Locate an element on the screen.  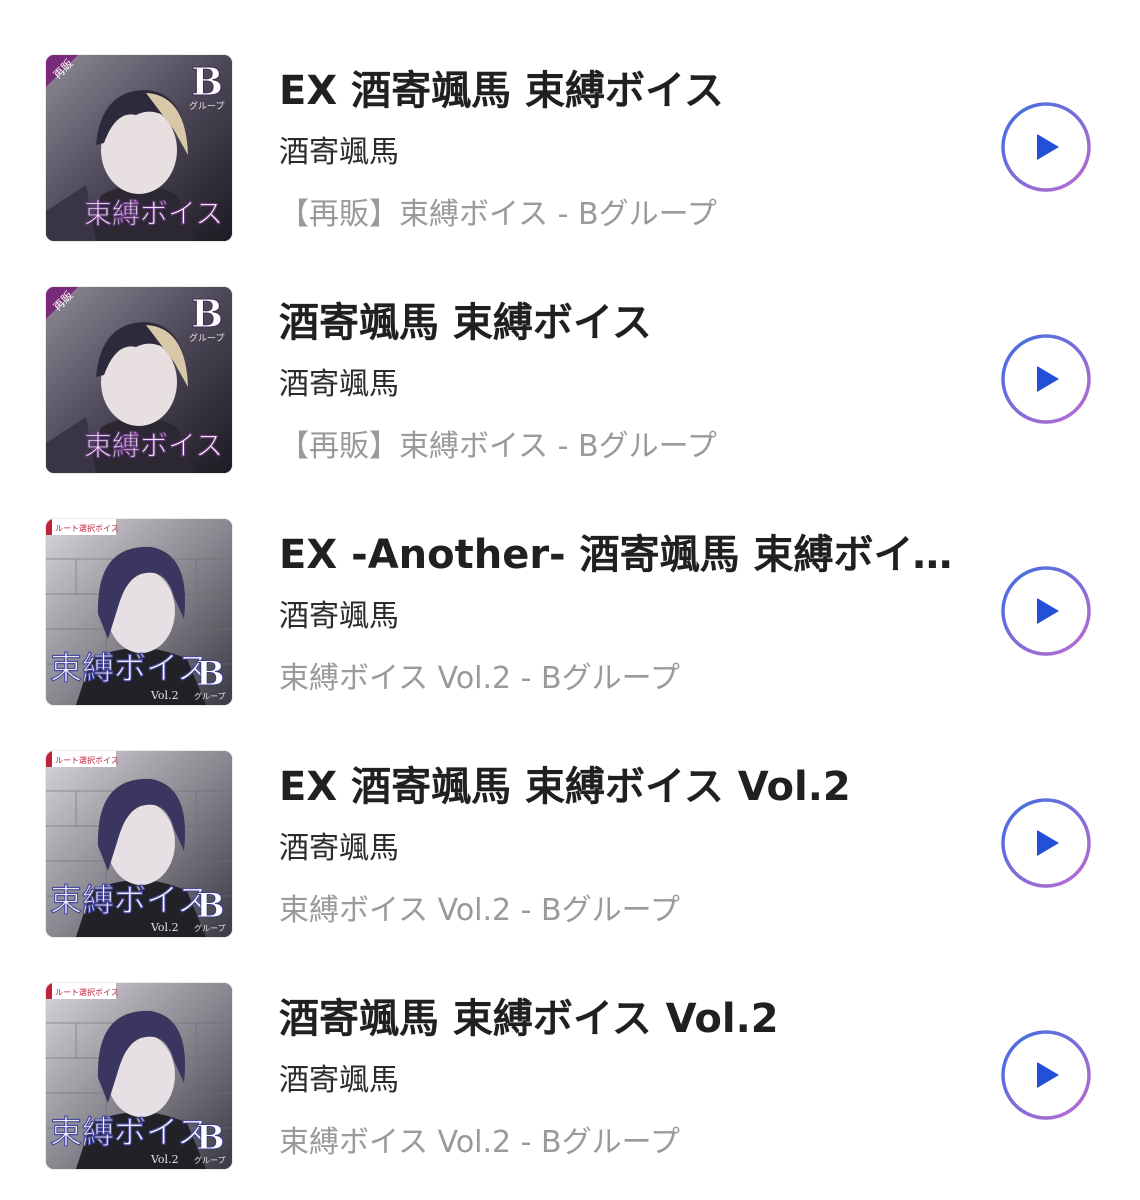
track-title: EX -Another- 酒寄颯馬 束縛ボイス Vol.2 is located at coordinates (616, 555).